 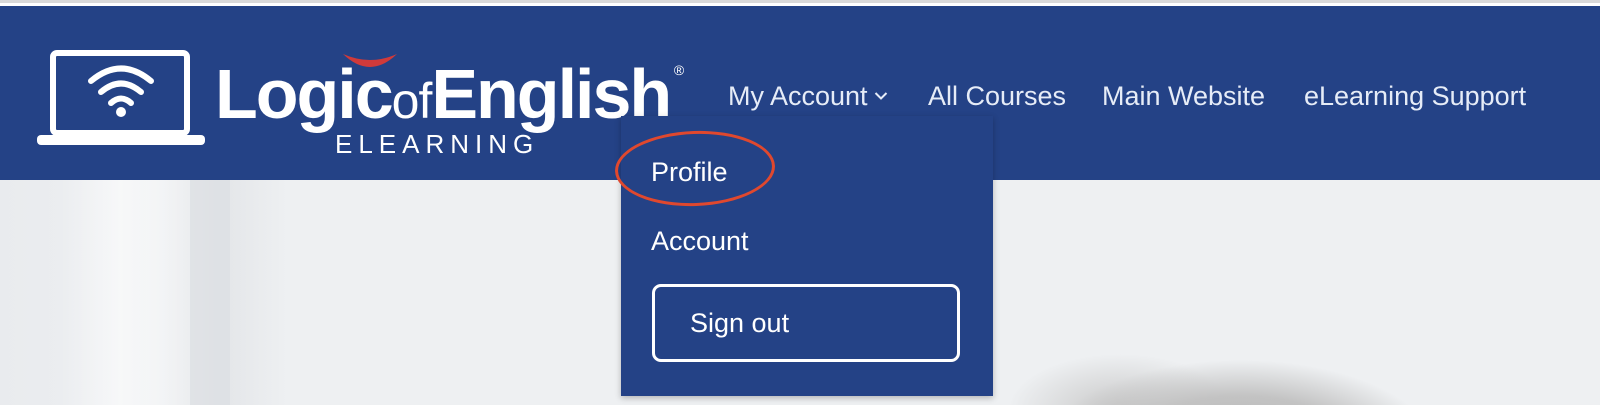 I want to click on sign-out-button: Sign out, so click(x=806, y=323).